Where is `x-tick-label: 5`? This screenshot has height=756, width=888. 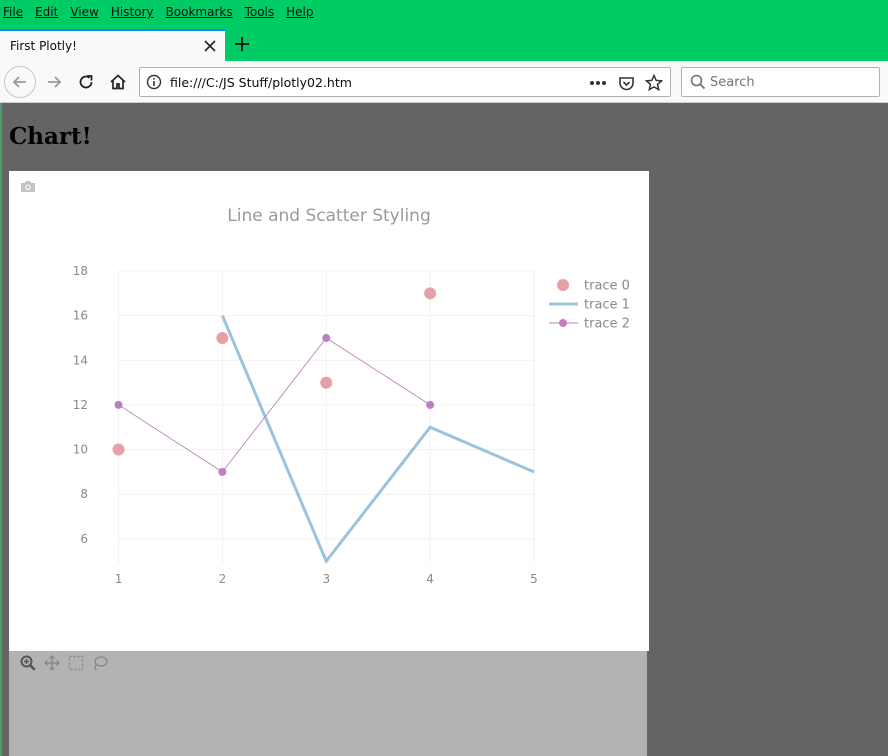
x-tick-label: 5 is located at coordinates (534, 579).